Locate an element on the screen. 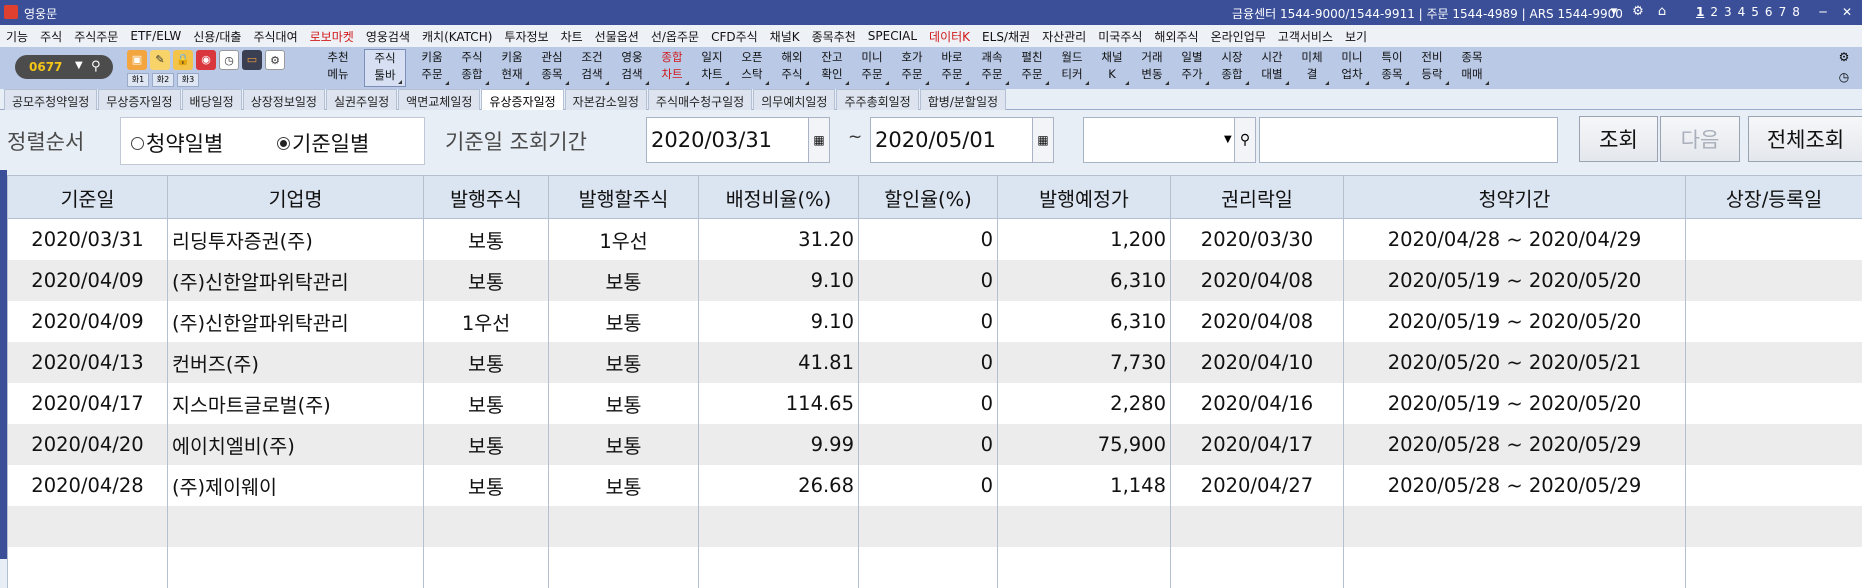 The width and height of the screenshot is (1862, 588). stock-name-field is located at coordinates (1408, 140).